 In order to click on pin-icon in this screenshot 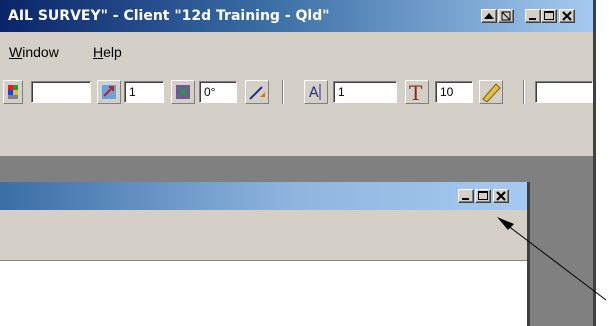, I will do `click(506, 16)`.